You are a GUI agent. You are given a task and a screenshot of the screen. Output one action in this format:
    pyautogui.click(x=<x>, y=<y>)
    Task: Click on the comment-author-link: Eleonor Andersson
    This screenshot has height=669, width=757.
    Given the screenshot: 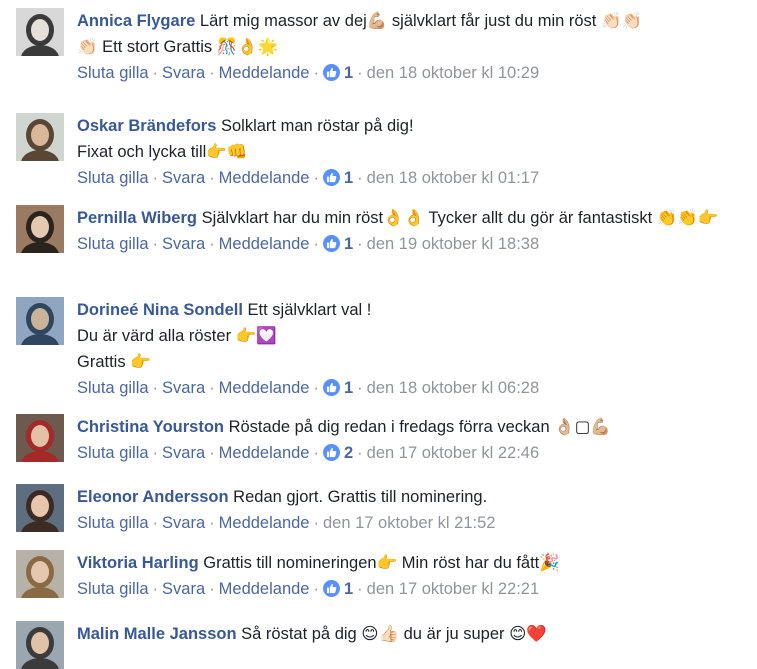 What is the action you would take?
    pyautogui.click(x=153, y=497)
    